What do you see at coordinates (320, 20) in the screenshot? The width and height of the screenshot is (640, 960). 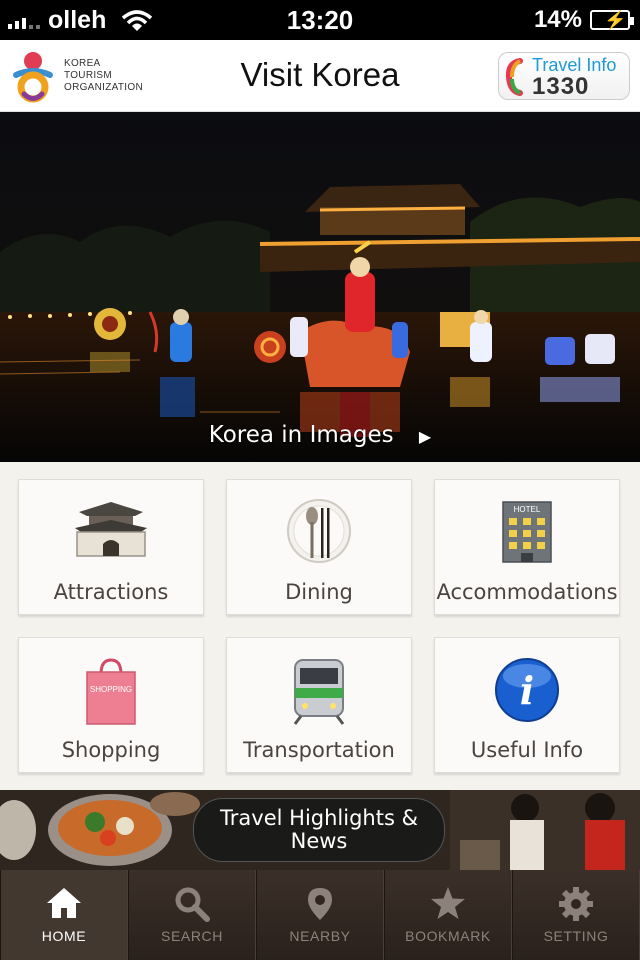 I see `status-bar: olleh 13:20 14% ⚡` at bounding box center [320, 20].